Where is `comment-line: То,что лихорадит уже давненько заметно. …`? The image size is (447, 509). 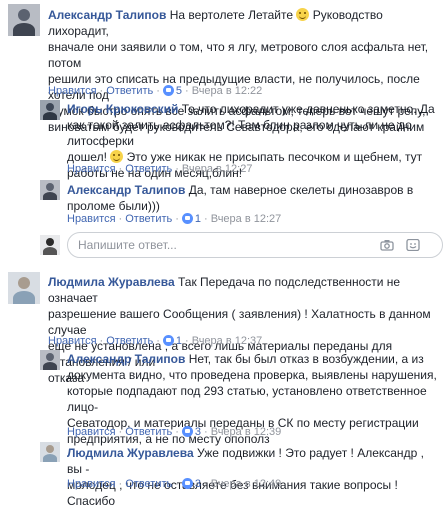 comment-line: То,что лихорадит уже давненько заметно. … is located at coordinates (308, 109).